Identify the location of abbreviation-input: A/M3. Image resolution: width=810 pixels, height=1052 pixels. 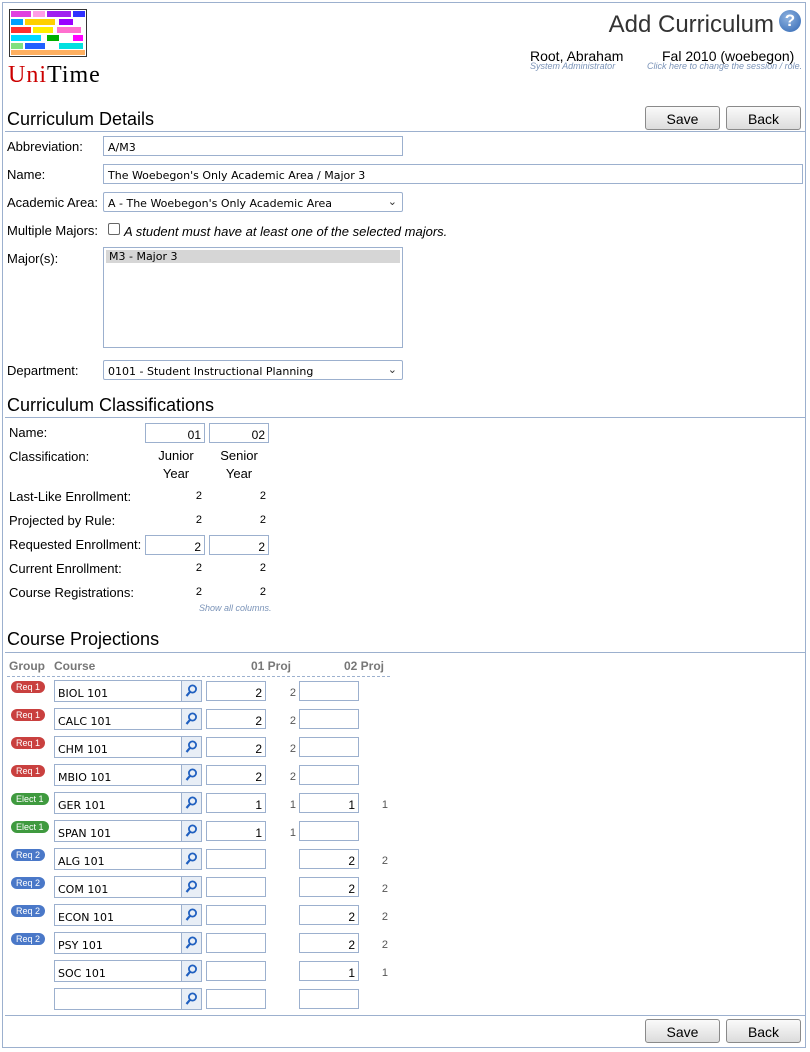
(253, 146).